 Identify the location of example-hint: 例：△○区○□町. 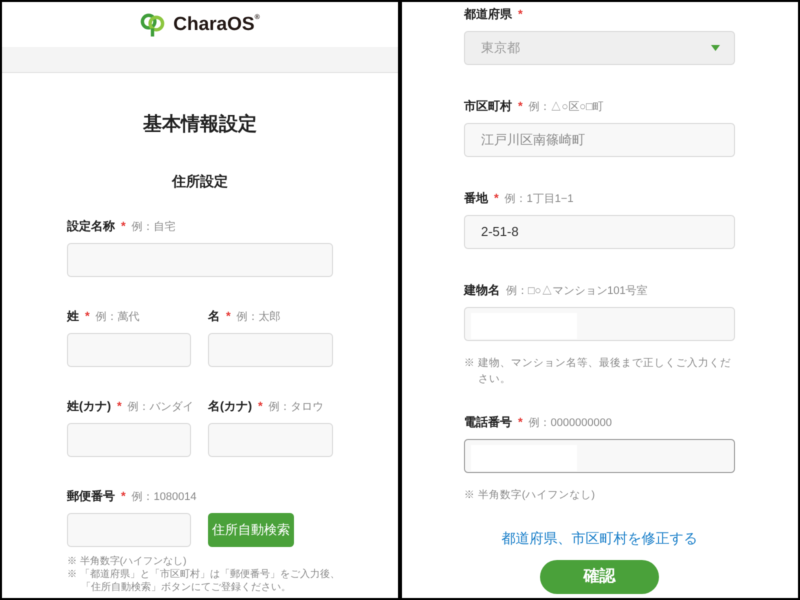
(566, 107).